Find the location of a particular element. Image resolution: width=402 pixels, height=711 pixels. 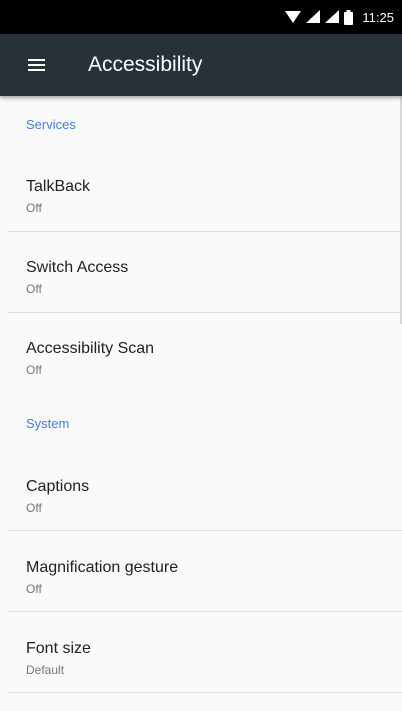

list-item-font-size: Font size Default is located at coordinates (205, 655).